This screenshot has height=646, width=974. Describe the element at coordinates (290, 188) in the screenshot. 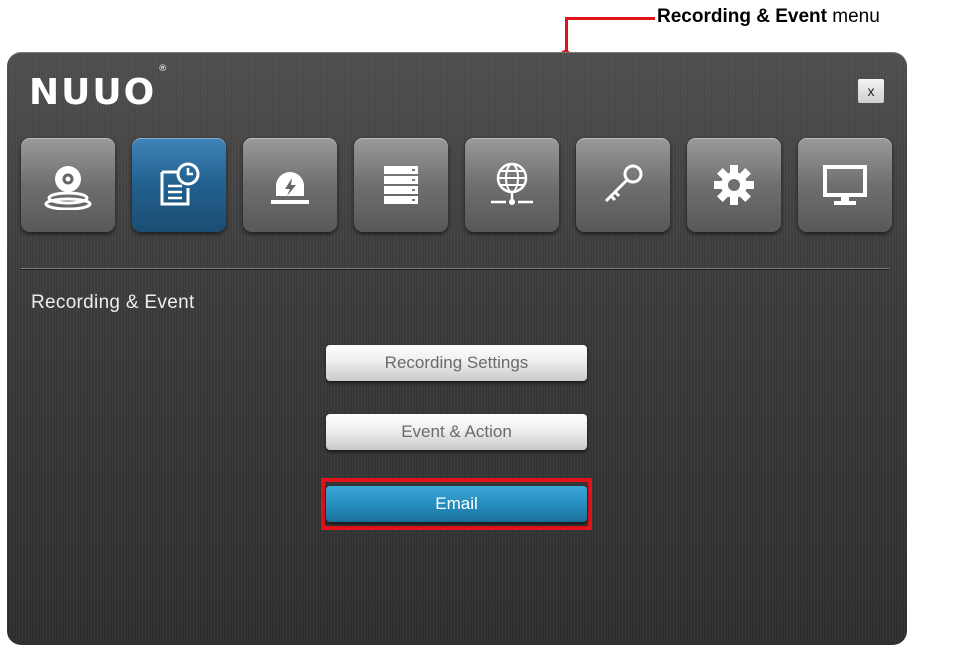

I see `alarm-siren-icon` at that location.